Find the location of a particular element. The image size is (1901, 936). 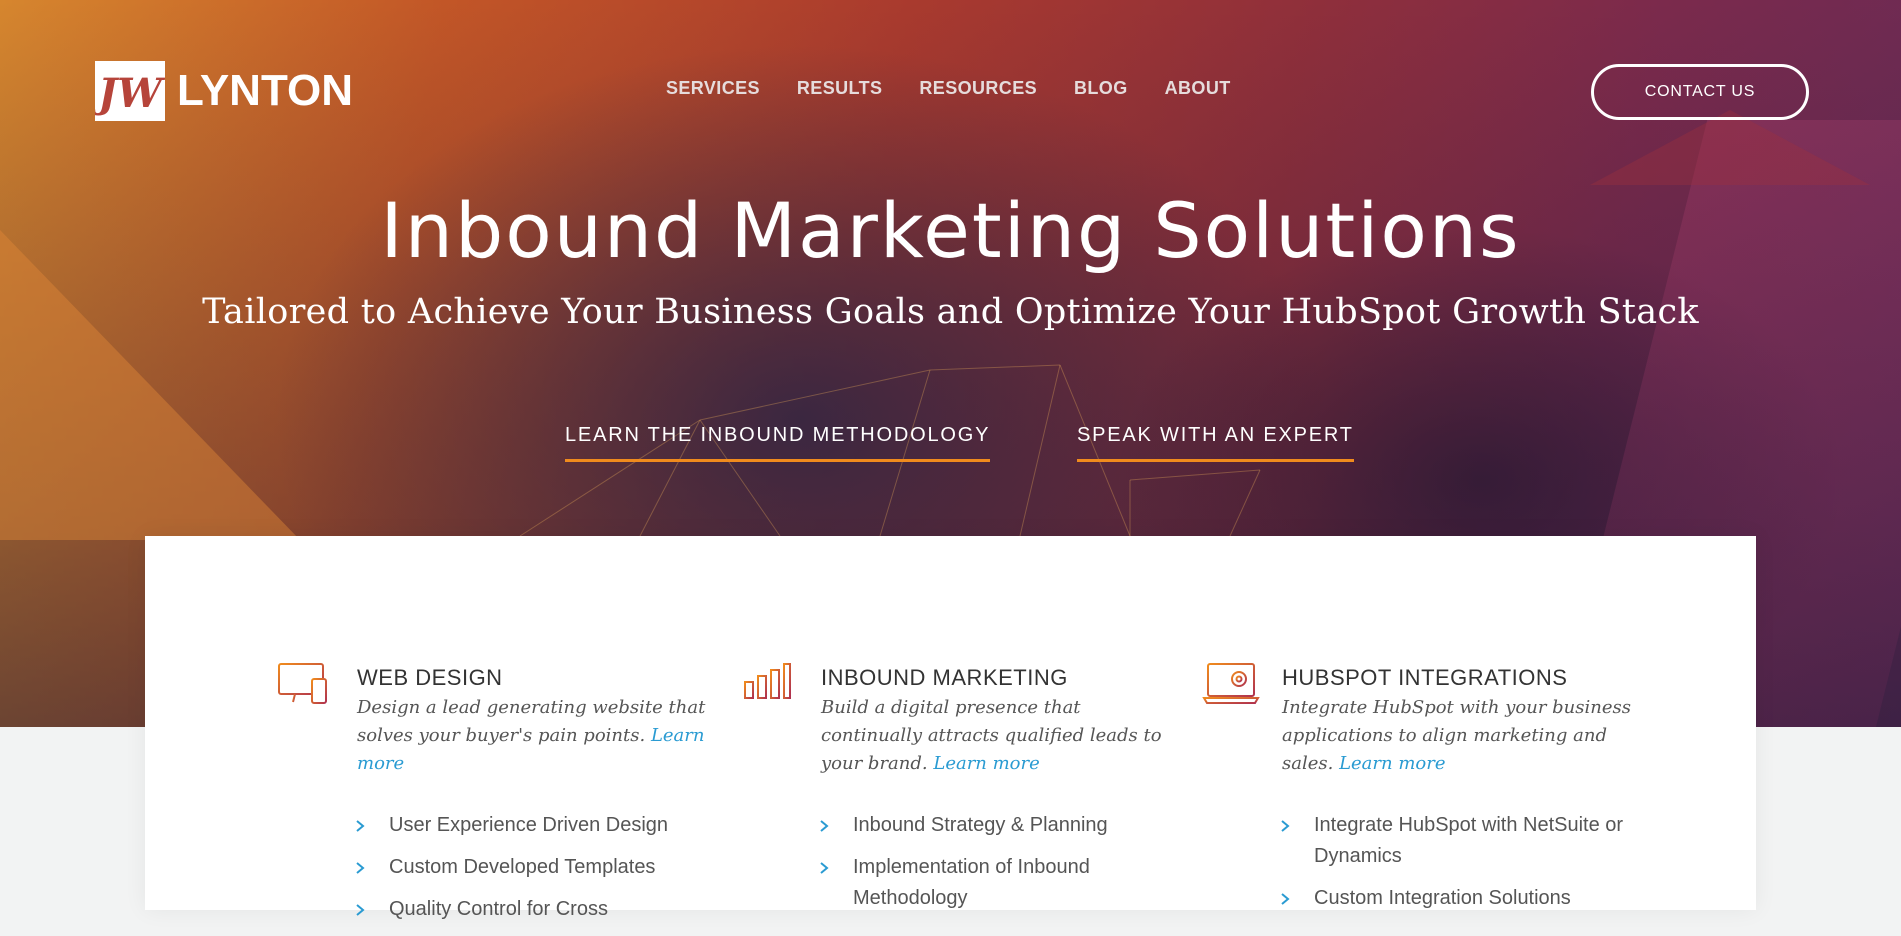

nav-item-resources: RESOURCES is located at coordinates (978, 88).